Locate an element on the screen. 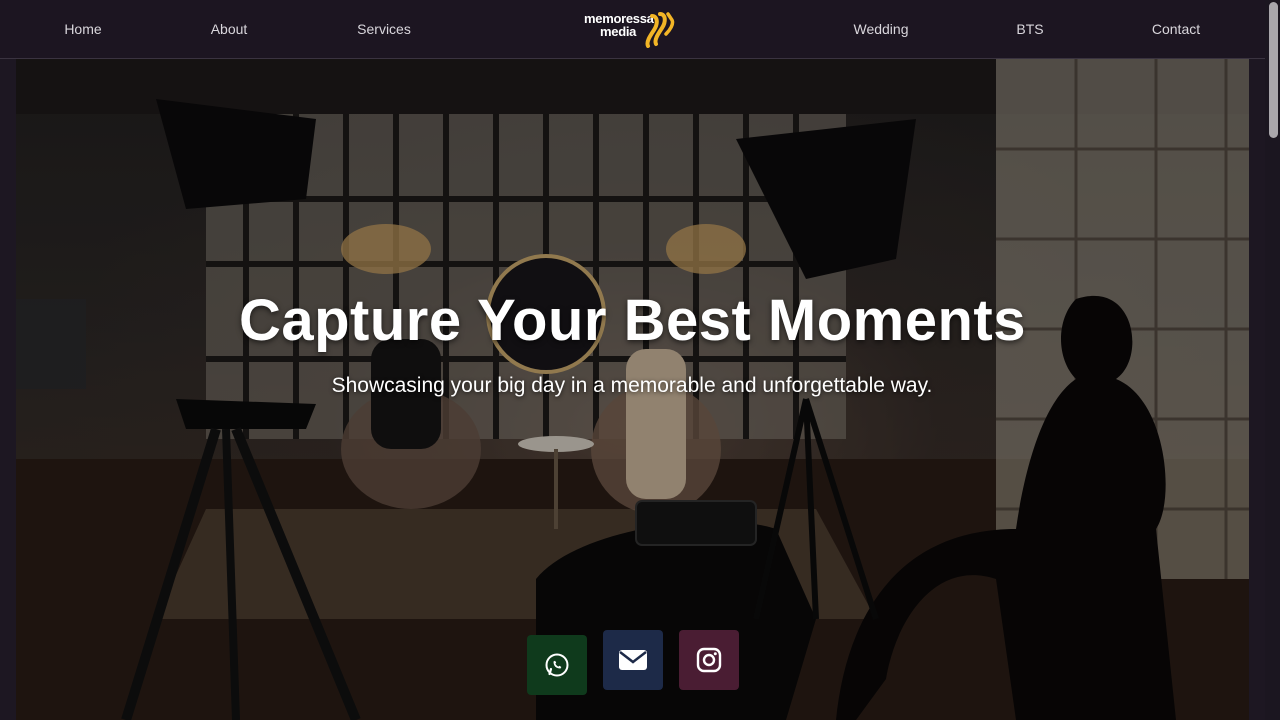 This screenshot has width=1280, height=720. envelope-icon is located at coordinates (633, 660).